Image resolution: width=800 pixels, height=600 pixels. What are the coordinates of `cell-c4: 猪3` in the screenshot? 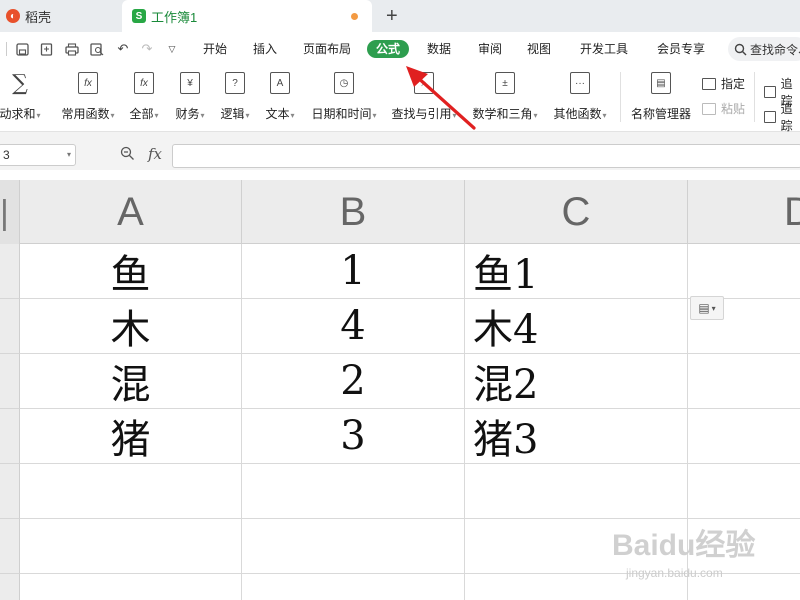 It's located at (576, 436).